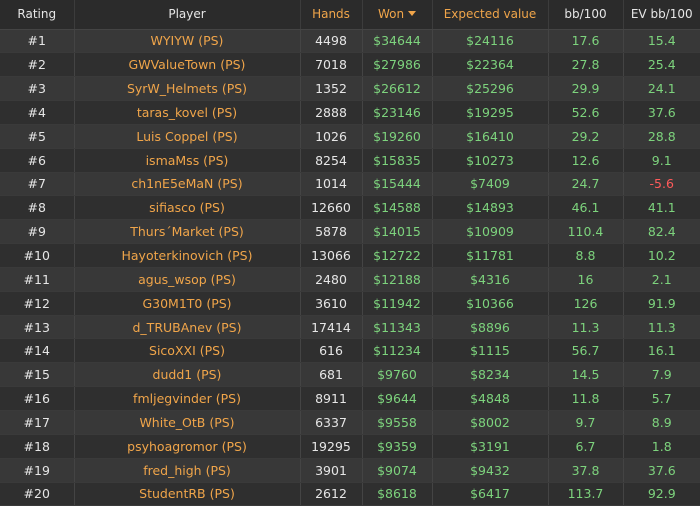 Image resolution: width=700 pixels, height=506 pixels. What do you see at coordinates (186, 303) in the screenshot?
I see `player-link: G30M1T0 (PS)` at bounding box center [186, 303].